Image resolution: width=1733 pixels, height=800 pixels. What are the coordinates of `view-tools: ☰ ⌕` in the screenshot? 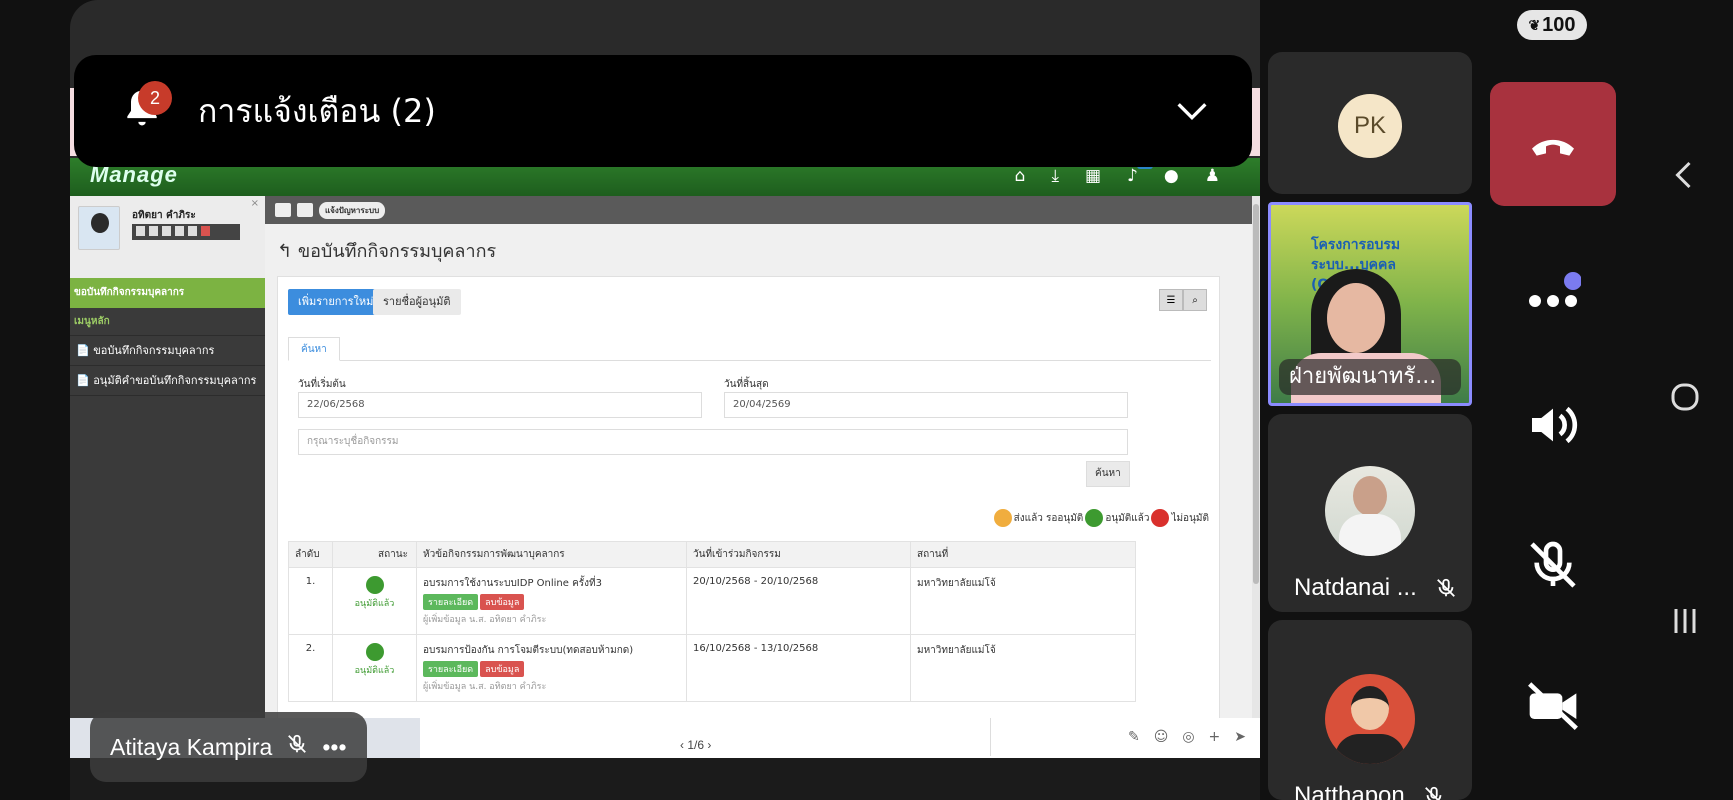 It's located at (1183, 300).